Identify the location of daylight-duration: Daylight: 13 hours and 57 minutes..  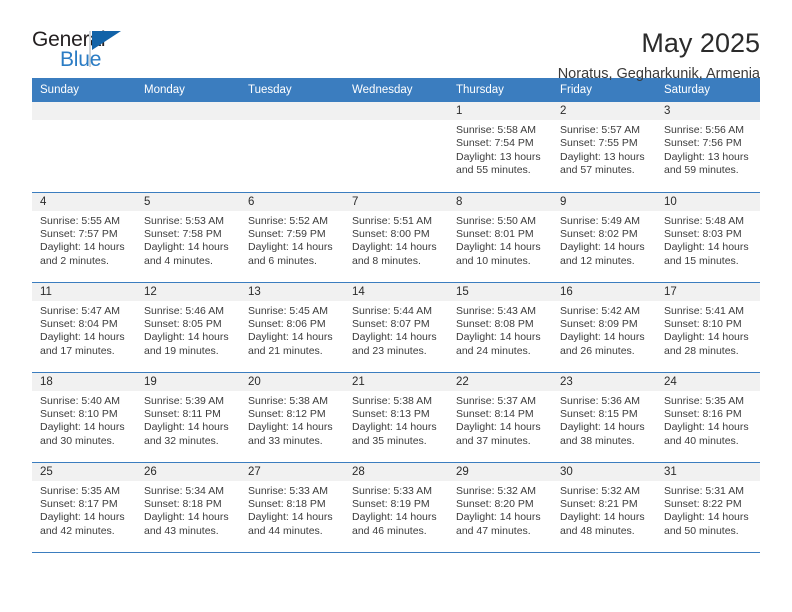
(602, 163).